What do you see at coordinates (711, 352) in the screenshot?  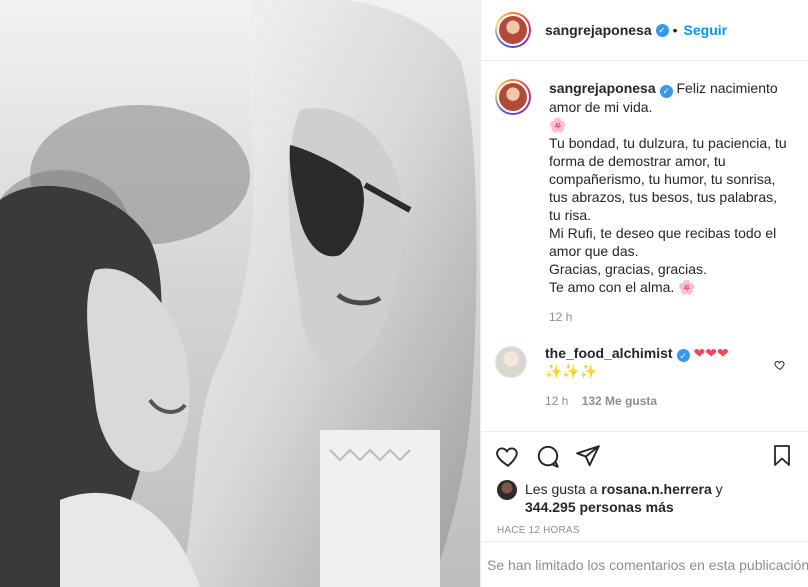 I see `comment-hearts: ❤❤❤` at bounding box center [711, 352].